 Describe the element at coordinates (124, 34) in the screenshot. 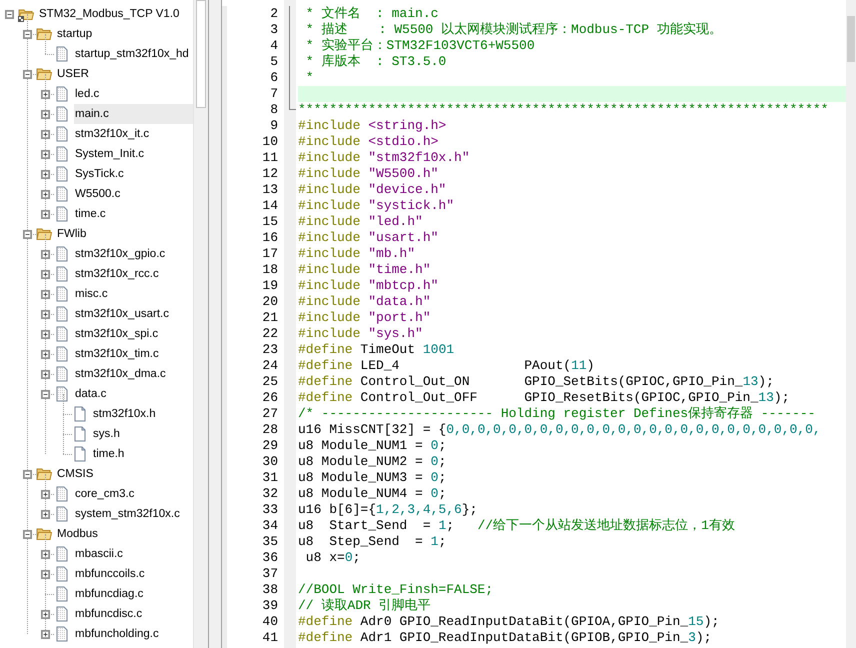

I see `tree-item: startup` at that location.